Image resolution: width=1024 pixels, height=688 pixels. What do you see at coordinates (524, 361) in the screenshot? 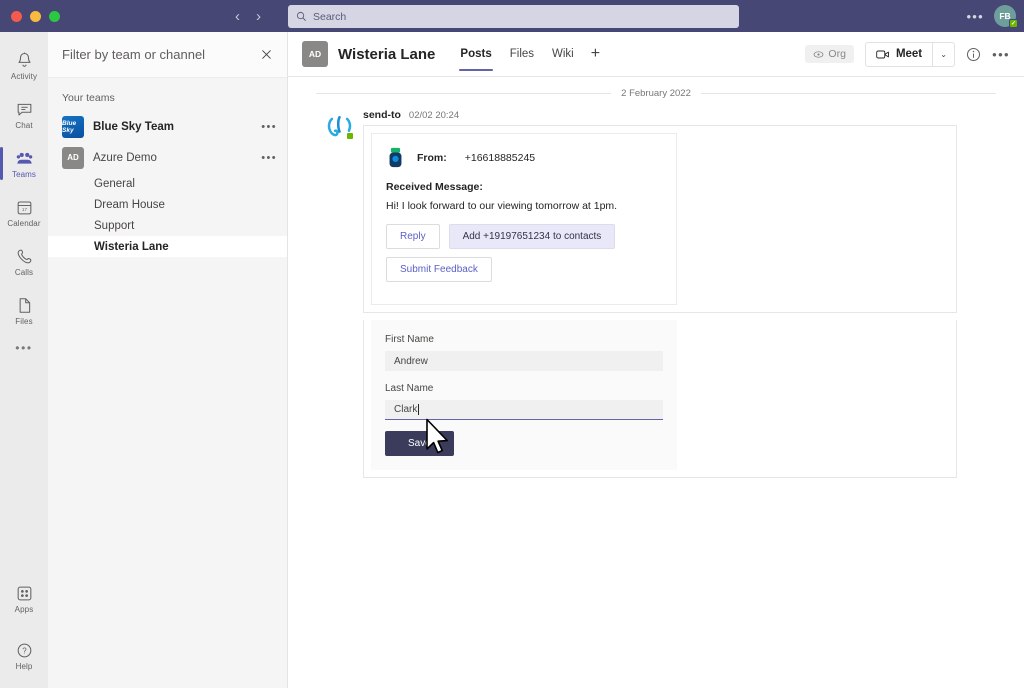
I see `first-name-input: Andrew` at bounding box center [524, 361].